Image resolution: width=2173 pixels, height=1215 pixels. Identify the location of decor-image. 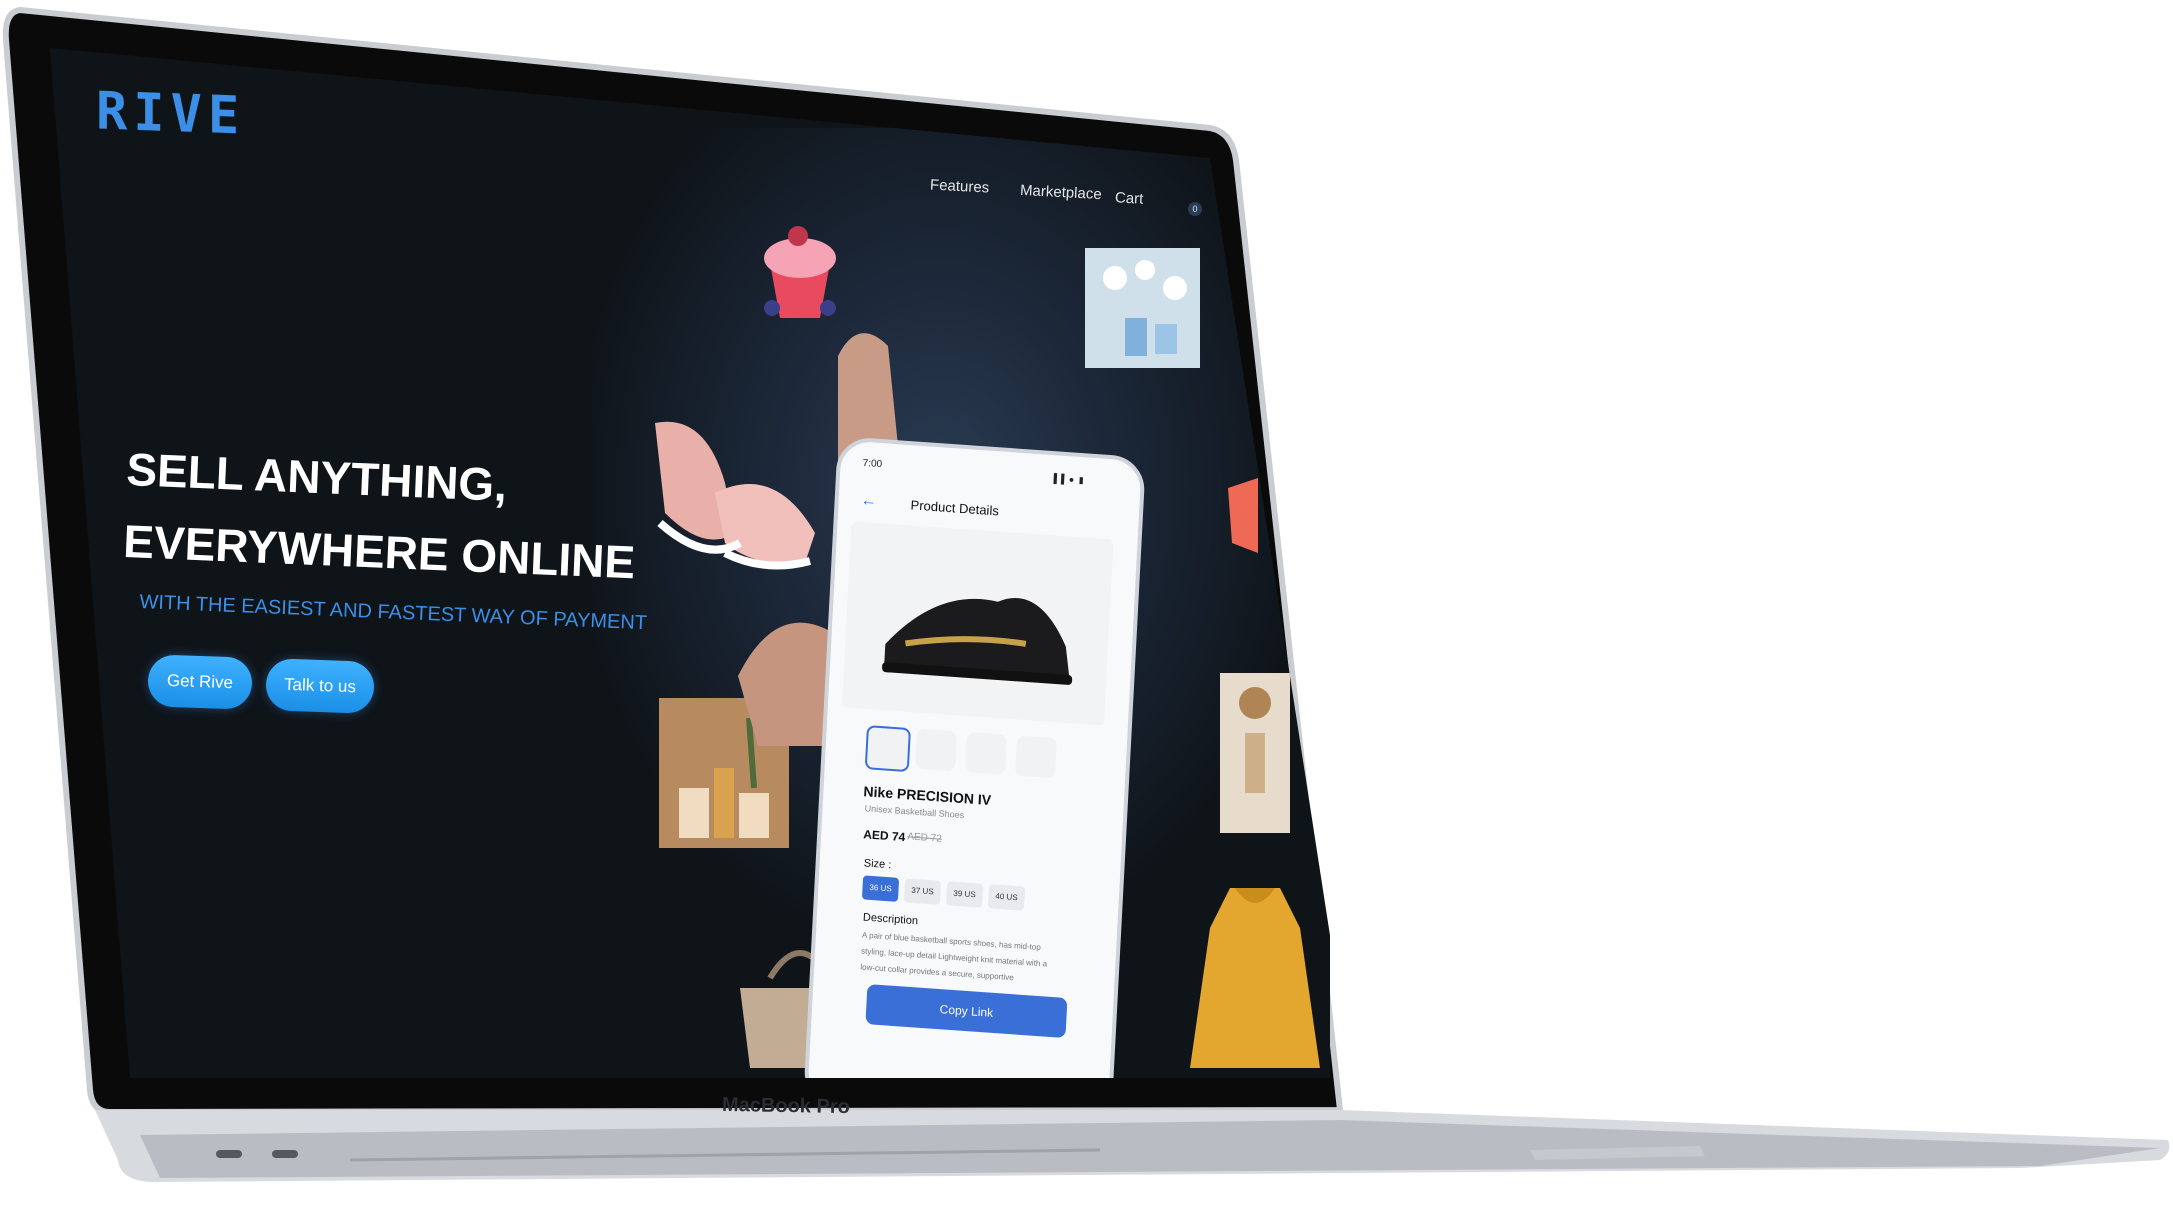
(1255, 753).